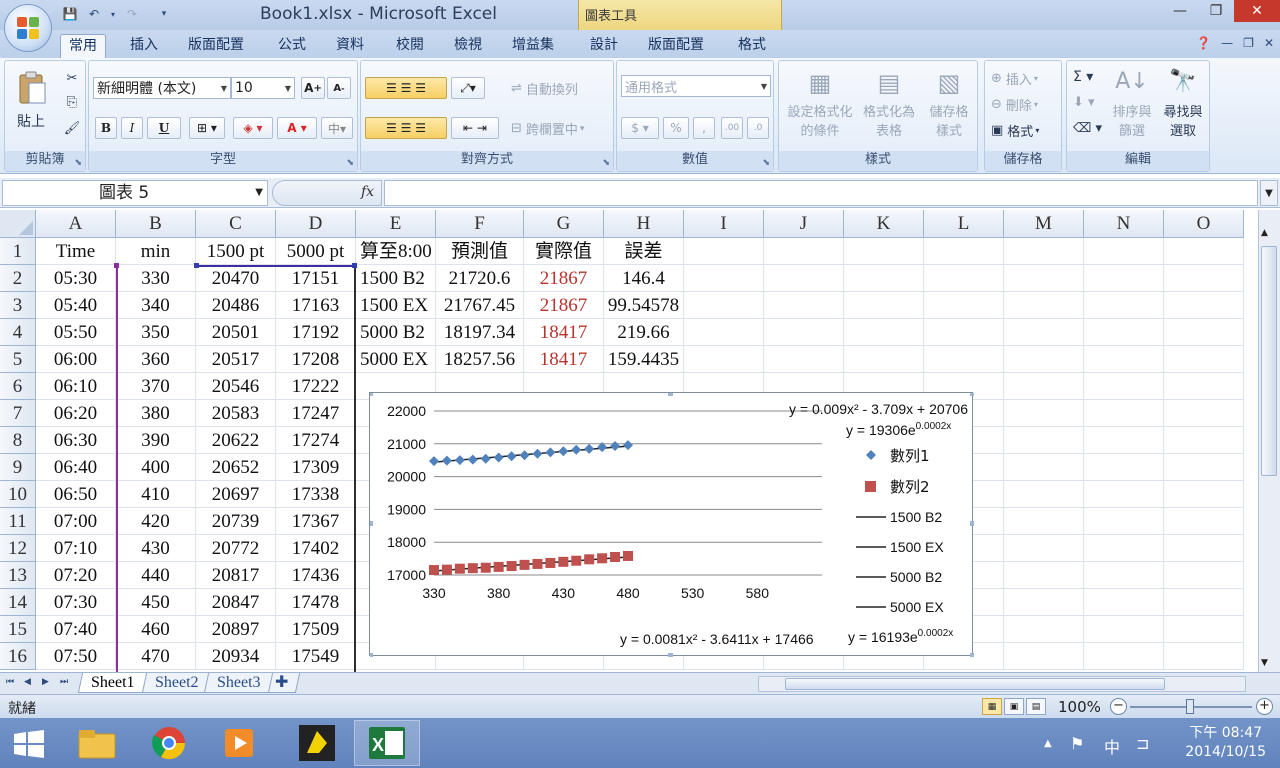  What do you see at coordinates (316, 224) in the screenshot?
I see `column-header-d: D` at bounding box center [316, 224].